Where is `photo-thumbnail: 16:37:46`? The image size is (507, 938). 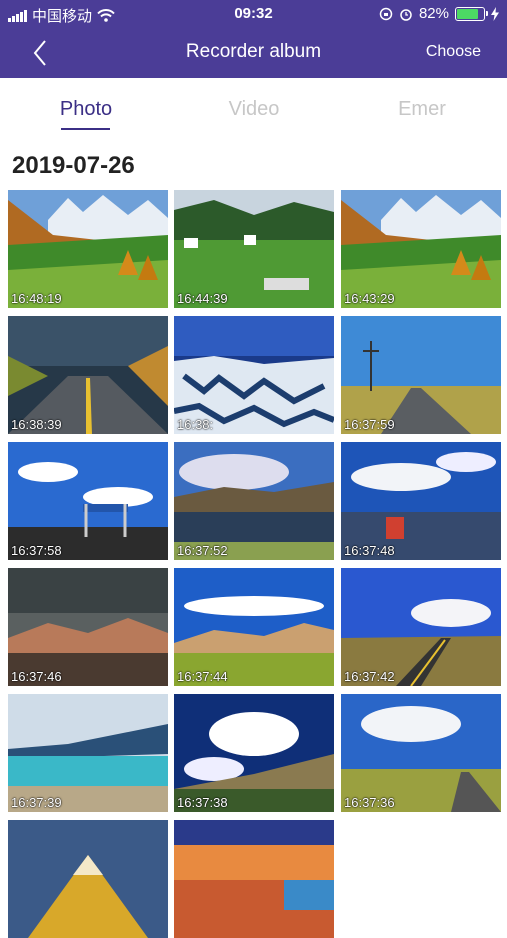 photo-thumbnail: 16:37:46 is located at coordinates (88, 627).